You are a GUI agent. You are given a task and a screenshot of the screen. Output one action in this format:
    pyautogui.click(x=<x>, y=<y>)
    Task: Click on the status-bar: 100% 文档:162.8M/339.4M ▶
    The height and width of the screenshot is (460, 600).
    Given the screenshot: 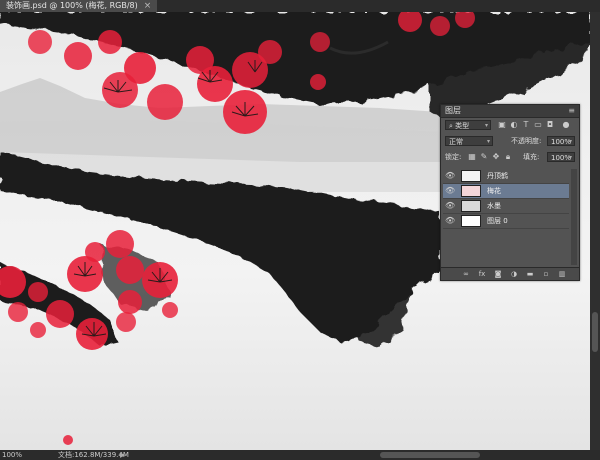 What is the action you would take?
    pyautogui.click(x=300, y=455)
    